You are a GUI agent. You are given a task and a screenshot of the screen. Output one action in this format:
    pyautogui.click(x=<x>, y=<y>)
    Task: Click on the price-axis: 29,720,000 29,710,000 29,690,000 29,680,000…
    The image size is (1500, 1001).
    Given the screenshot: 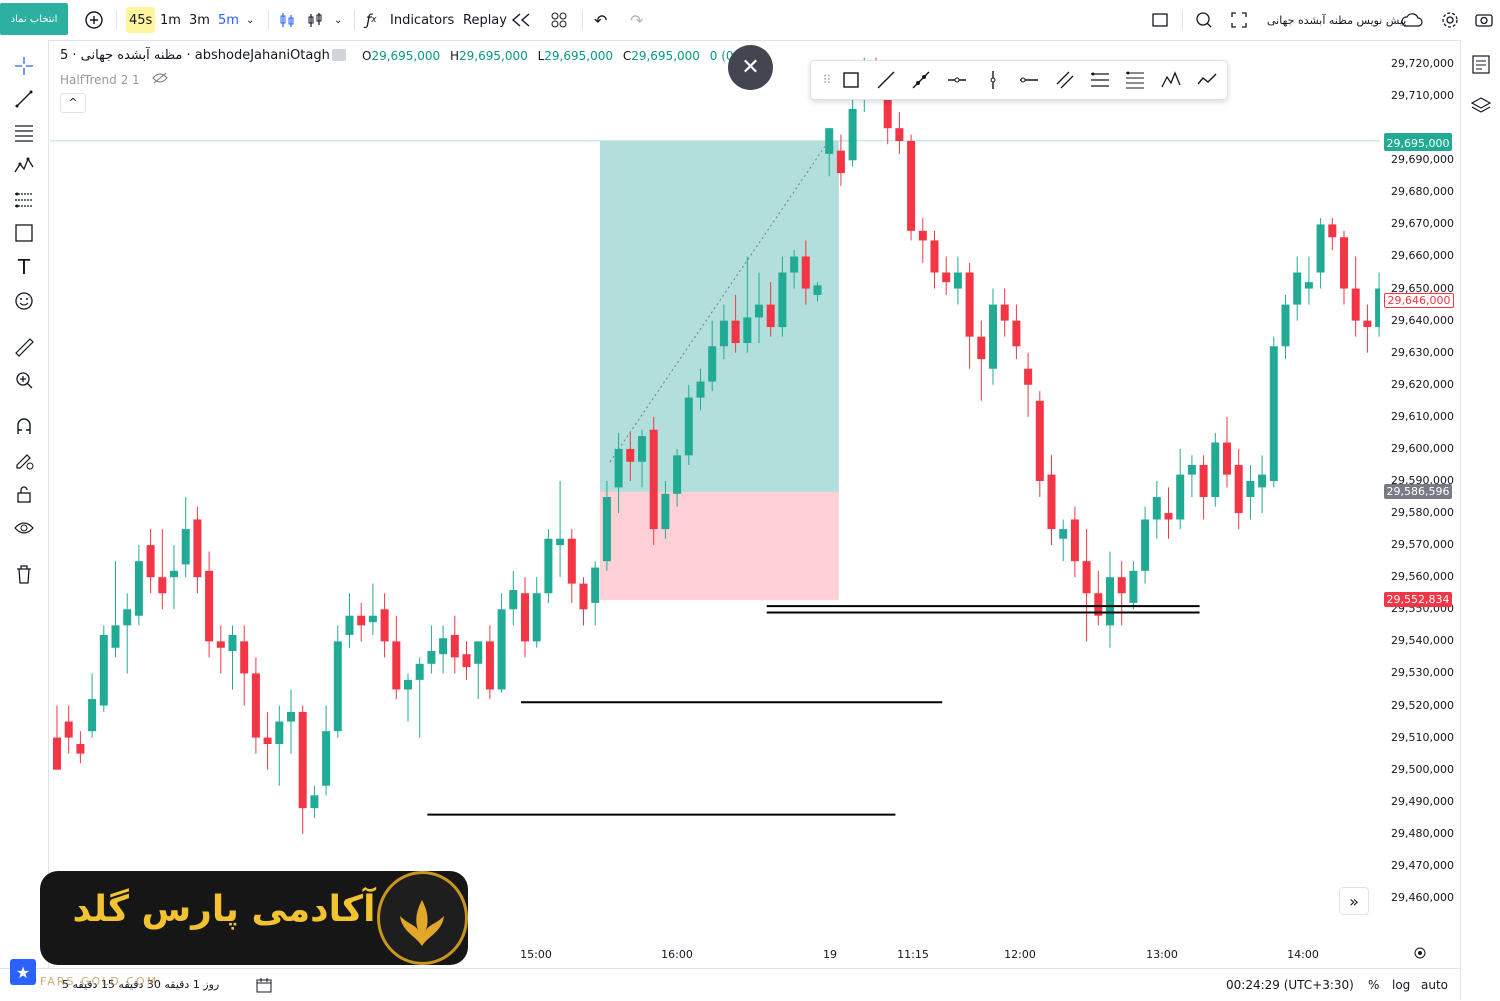 What is the action you would take?
    pyautogui.click(x=1420, y=490)
    